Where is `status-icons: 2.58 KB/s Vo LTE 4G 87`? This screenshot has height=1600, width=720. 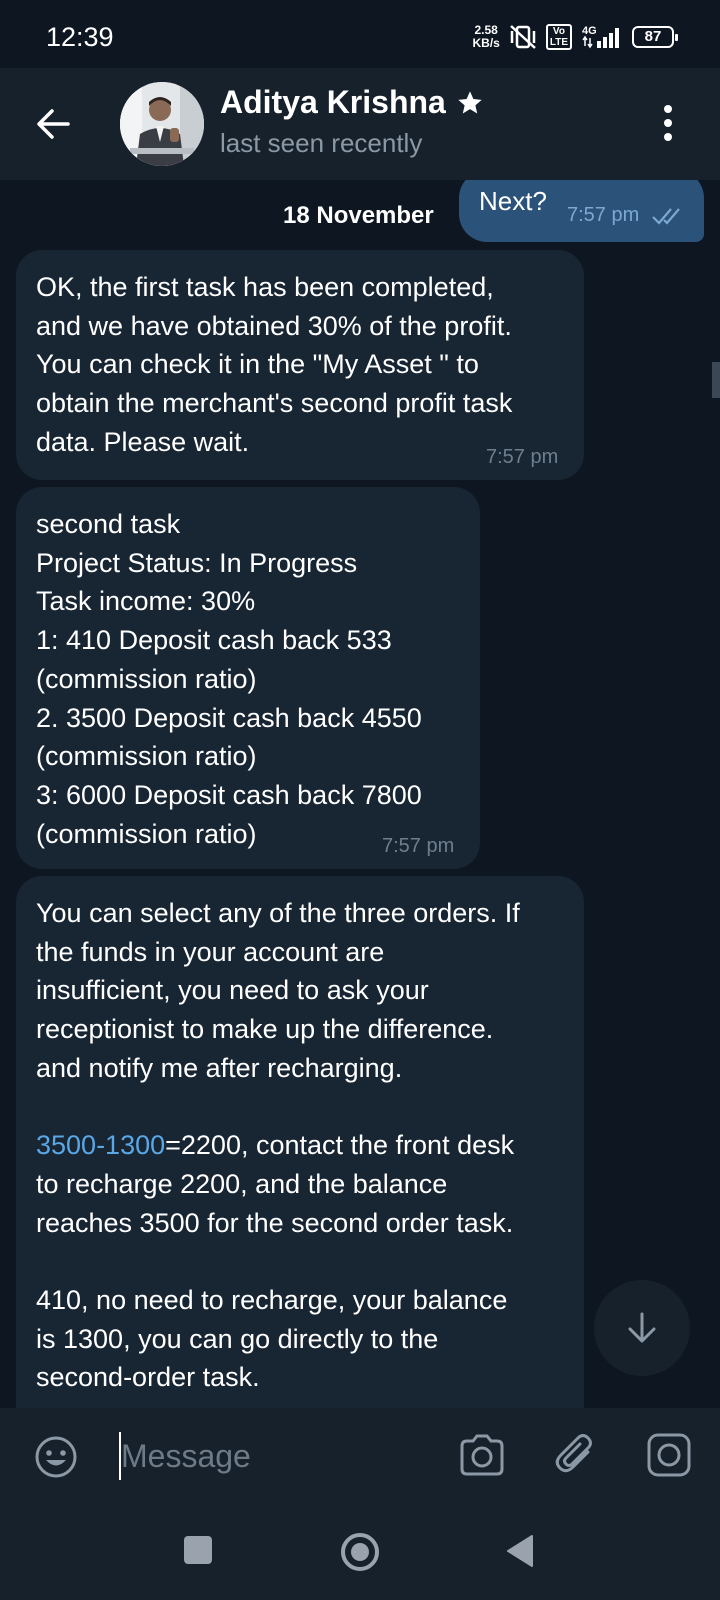
status-icons: 2.58 KB/s Vo LTE 4G 87 is located at coordinates (575, 37).